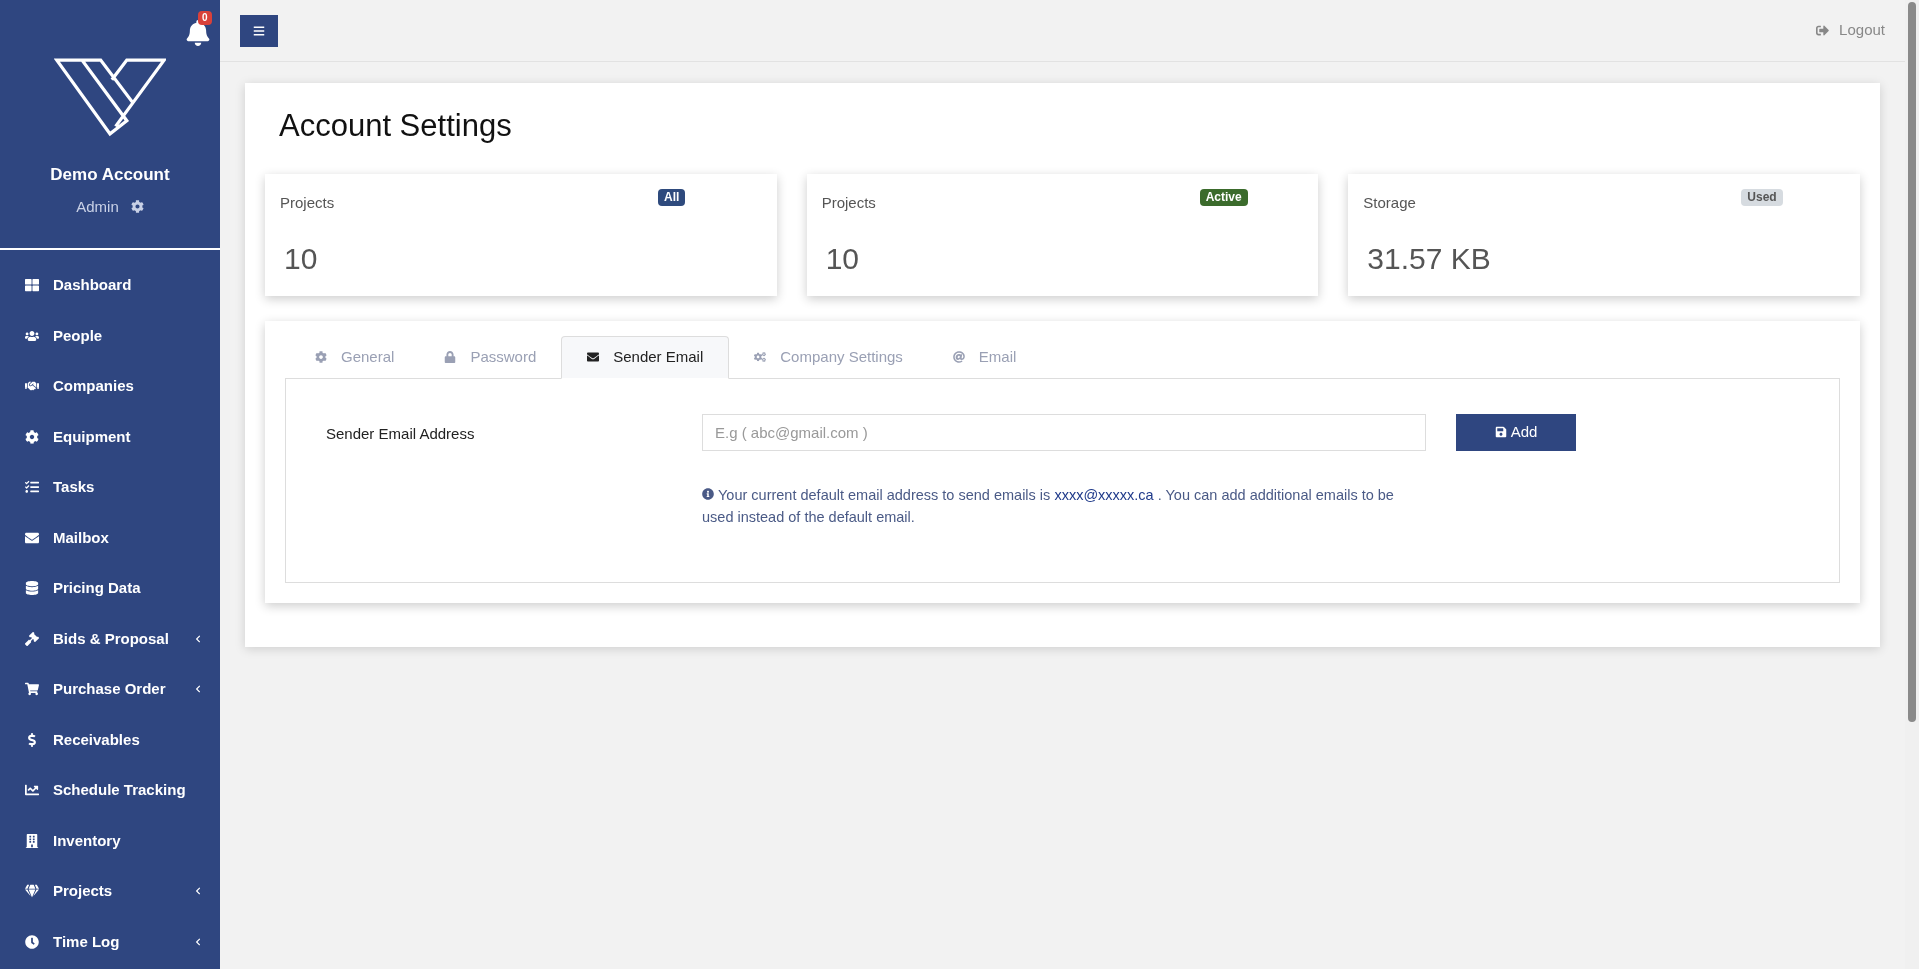  I want to click on bell-icon, so click(198, 33).